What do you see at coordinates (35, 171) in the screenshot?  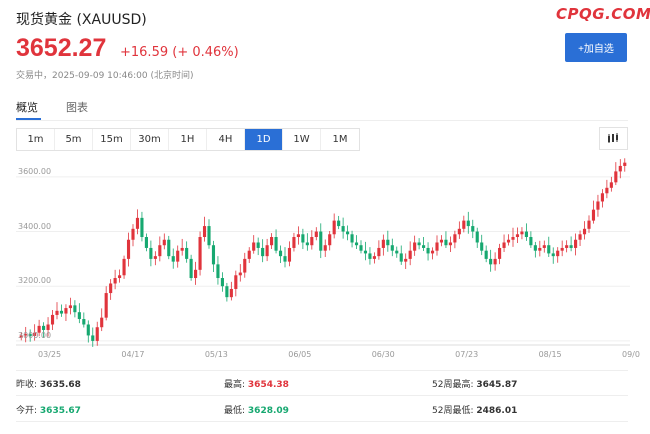 I see `y-tick-label: 3600.00` at bounding box center [35, 171].